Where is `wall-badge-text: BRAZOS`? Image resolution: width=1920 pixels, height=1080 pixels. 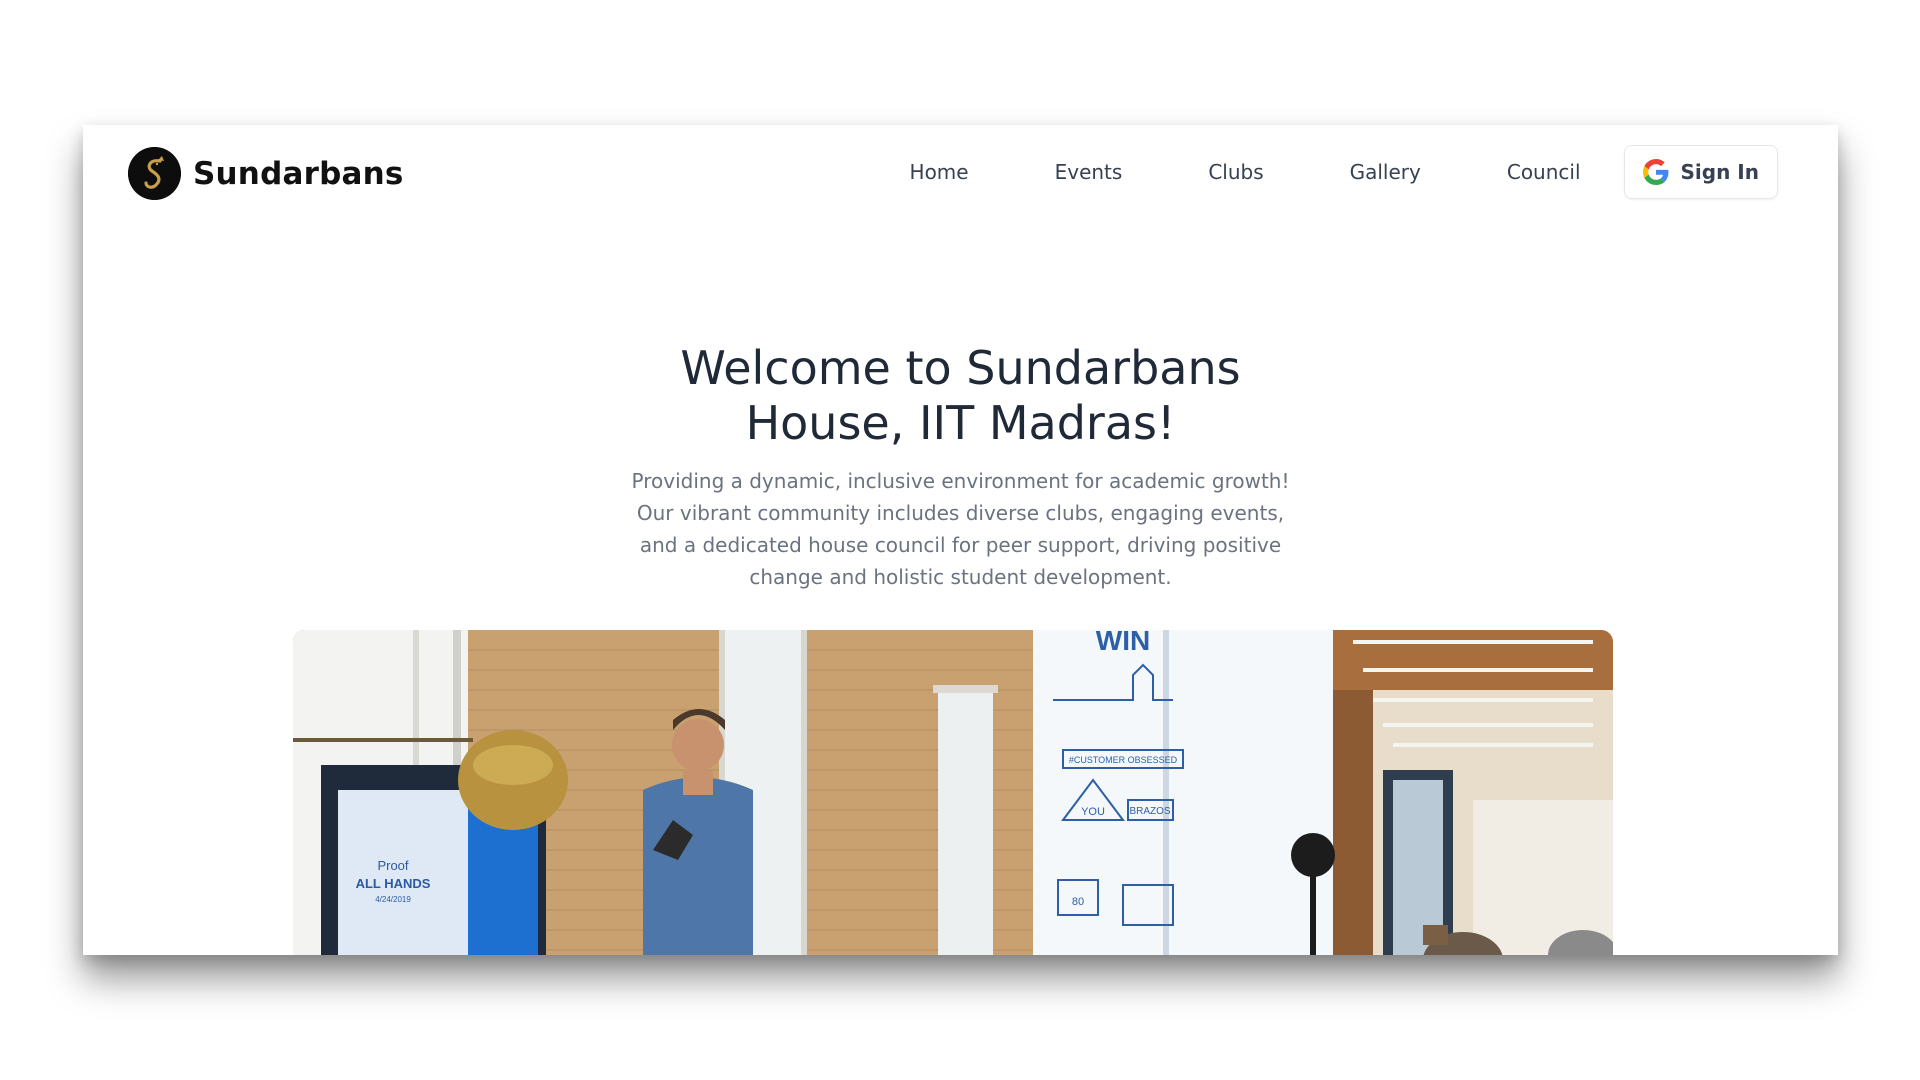
wall-badge-text: BRAZOS is located at coordinates (1149, 811).